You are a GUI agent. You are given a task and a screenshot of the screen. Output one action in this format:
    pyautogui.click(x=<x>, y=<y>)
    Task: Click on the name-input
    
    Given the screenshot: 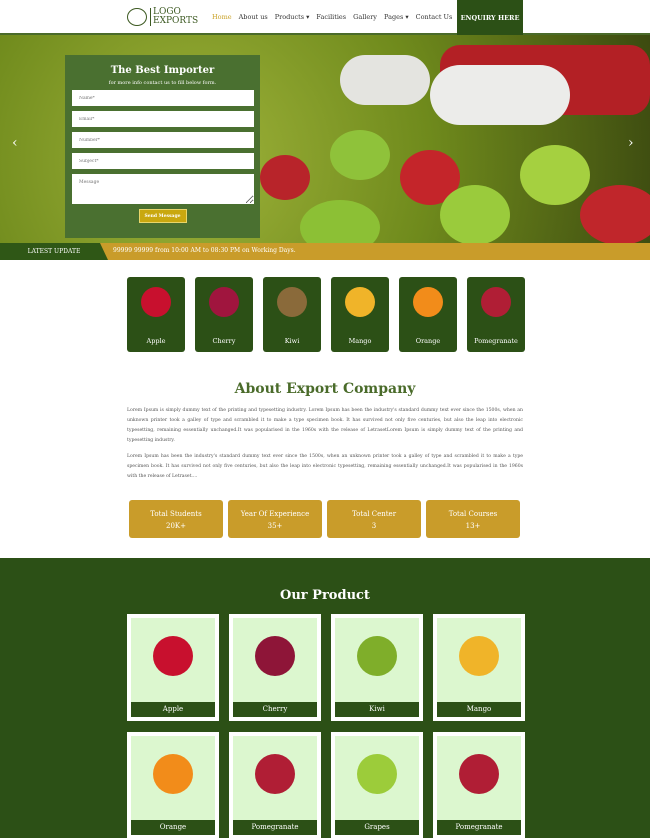 What is the action you would take?
    pyautogui.click(x=163, y=98)
    